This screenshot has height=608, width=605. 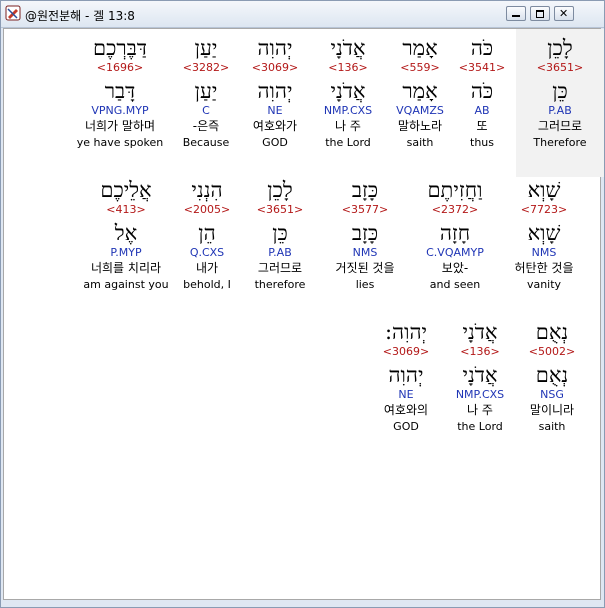 I want to click on hebrew-root: יַעַן, so click(x=206, y=91).